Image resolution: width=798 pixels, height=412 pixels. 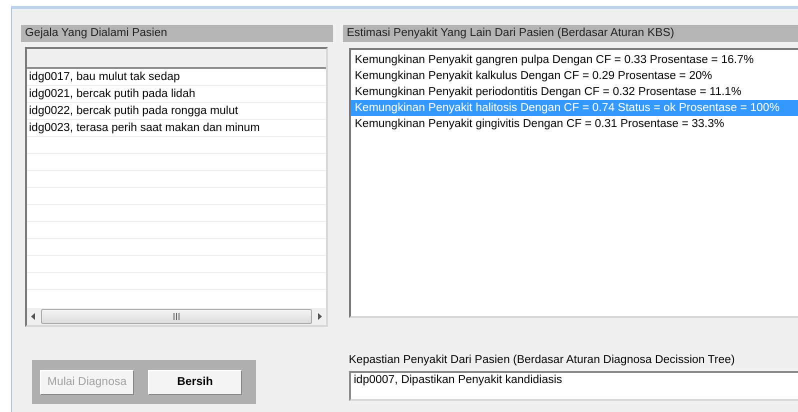 I want to click on horizontal-scrollbar, so click(x=176, y=316).